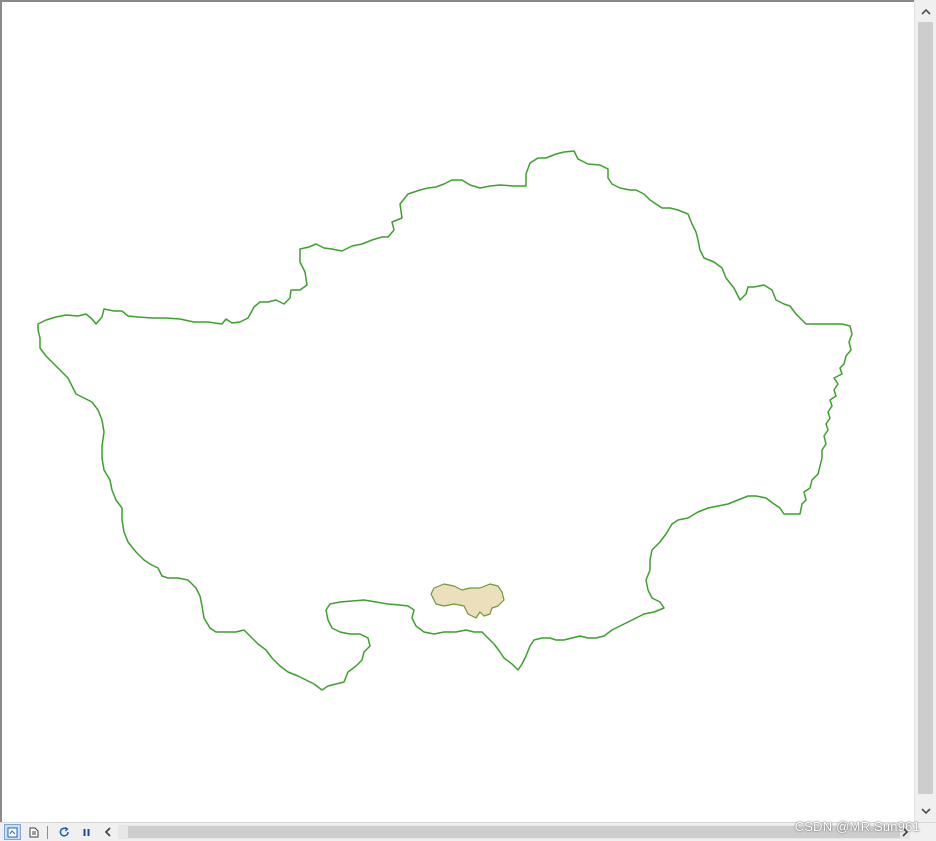  Describe the element at coordinates (467, 601) in the screenshot. I see `selected-feature-polygon` at that location.